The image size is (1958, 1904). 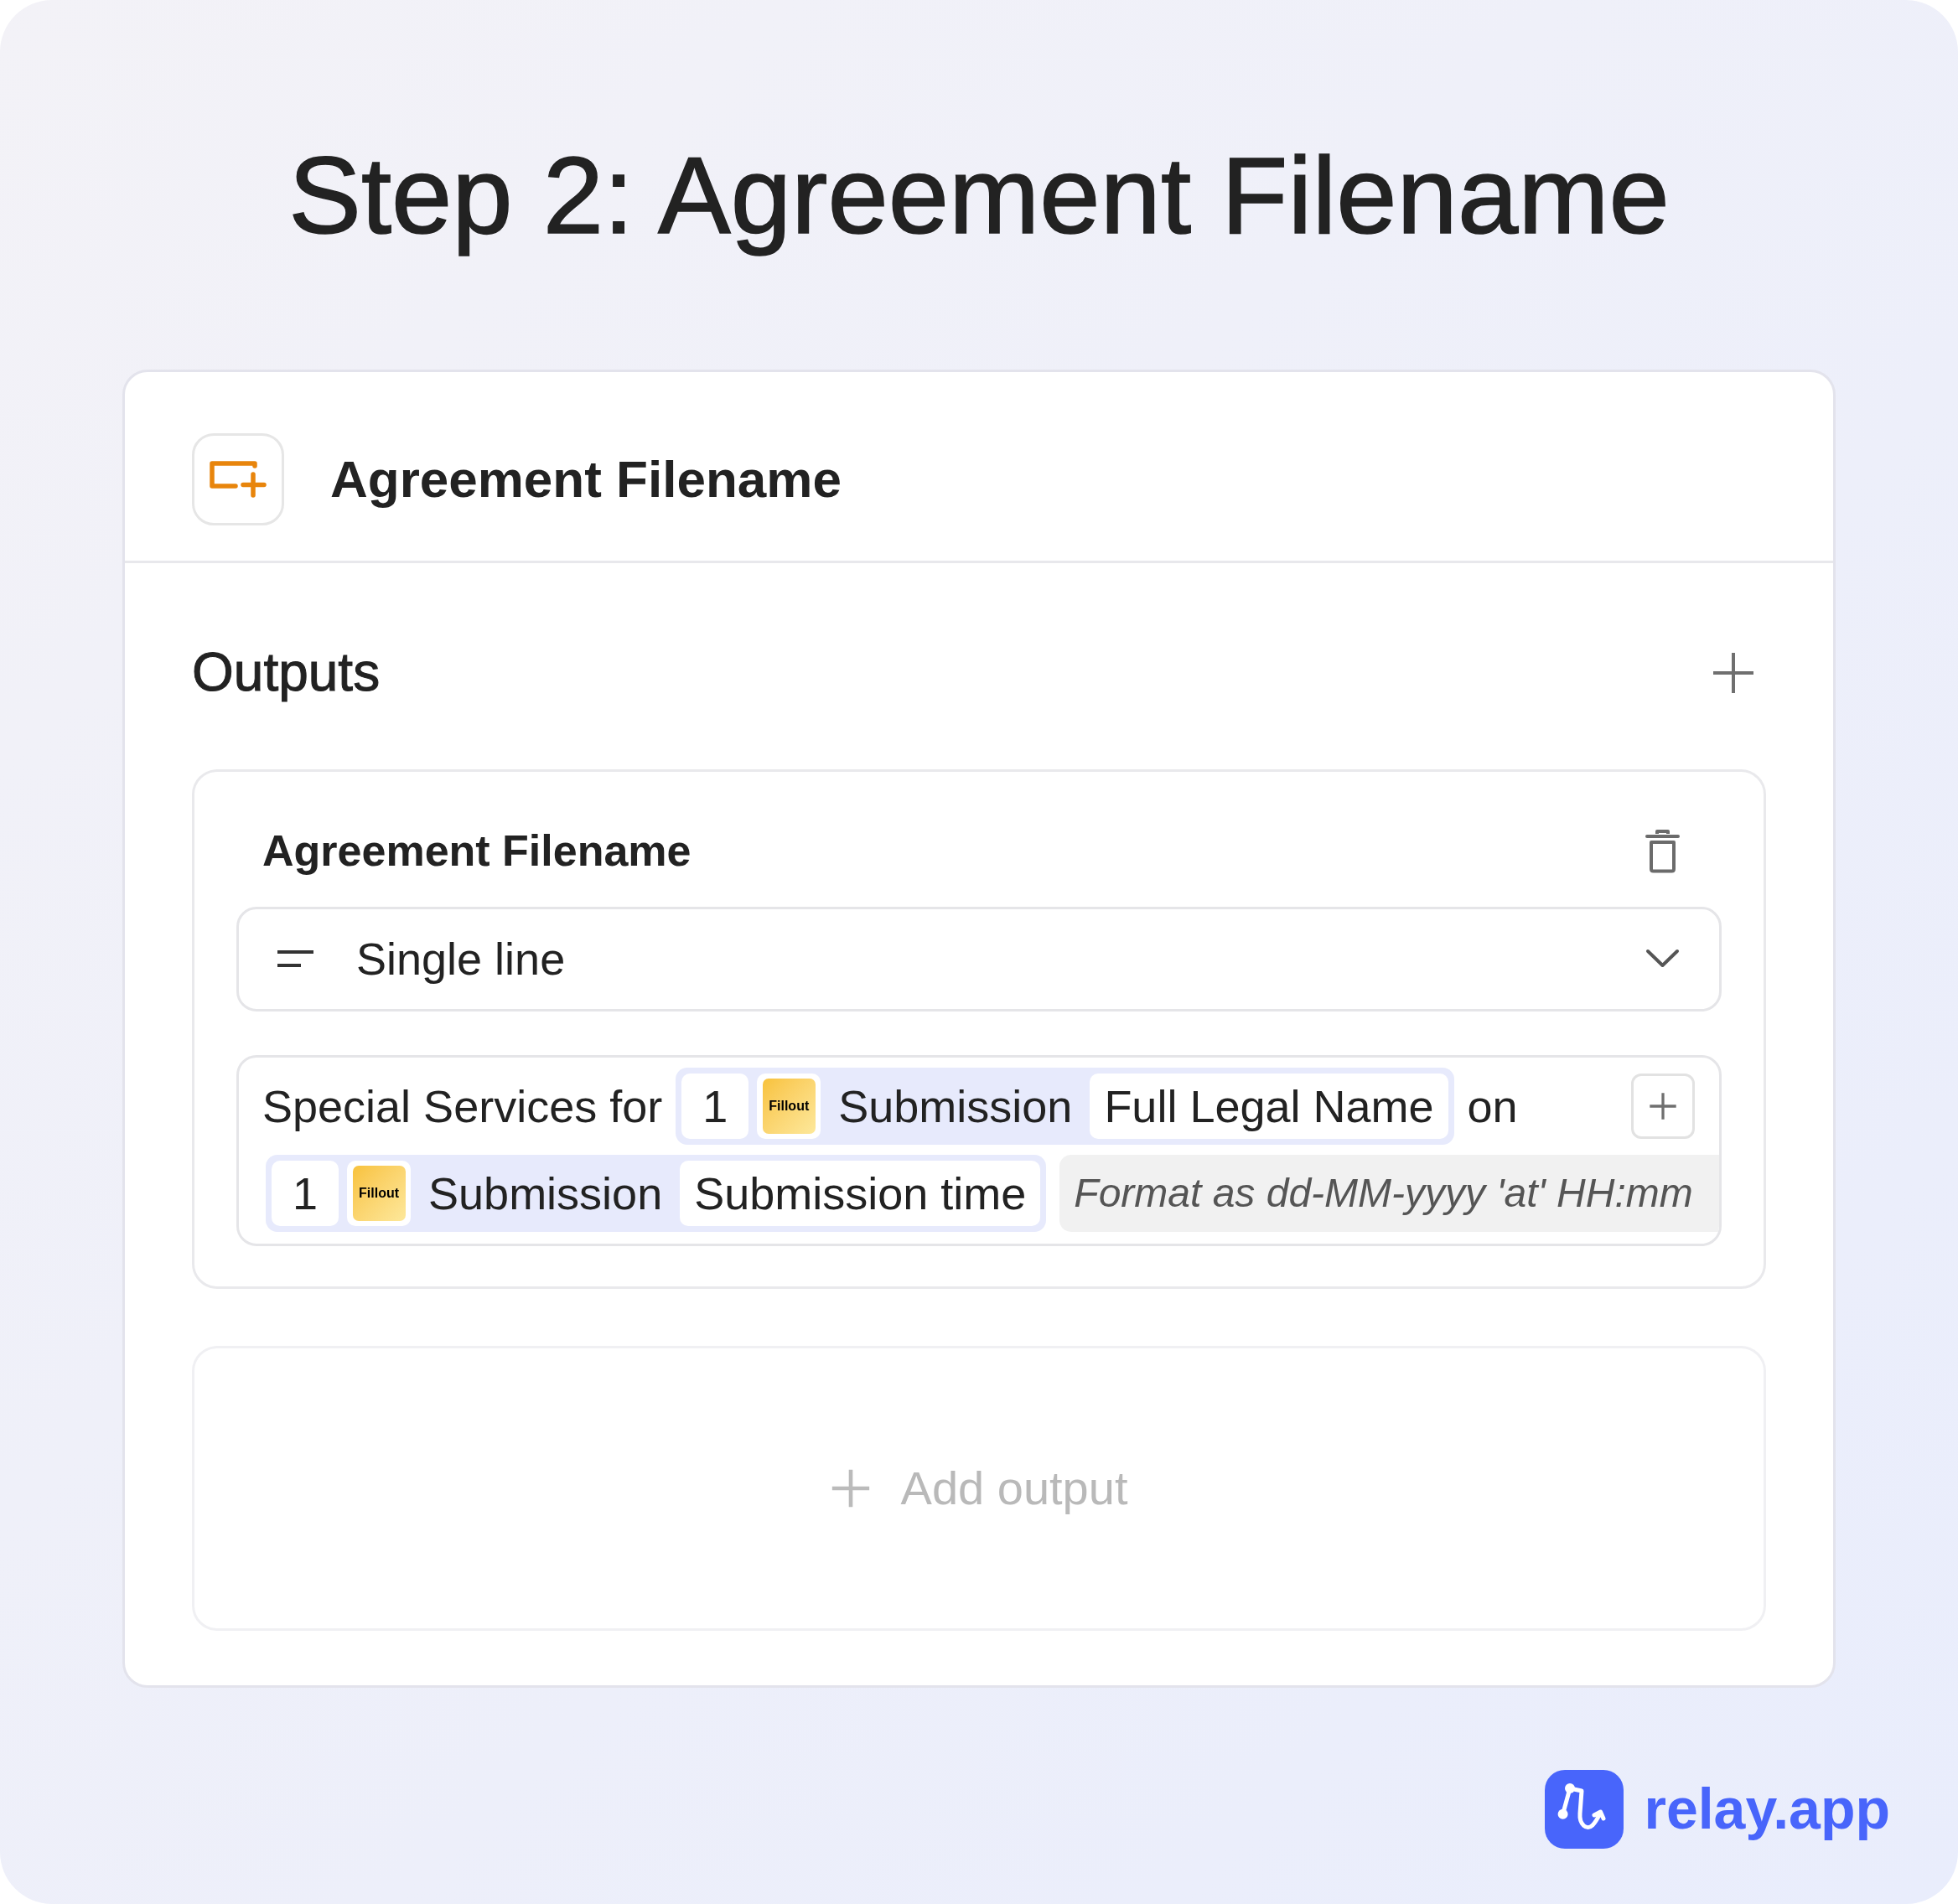 I want to click on chevron-down-icon, so click(x=1663, y=960).